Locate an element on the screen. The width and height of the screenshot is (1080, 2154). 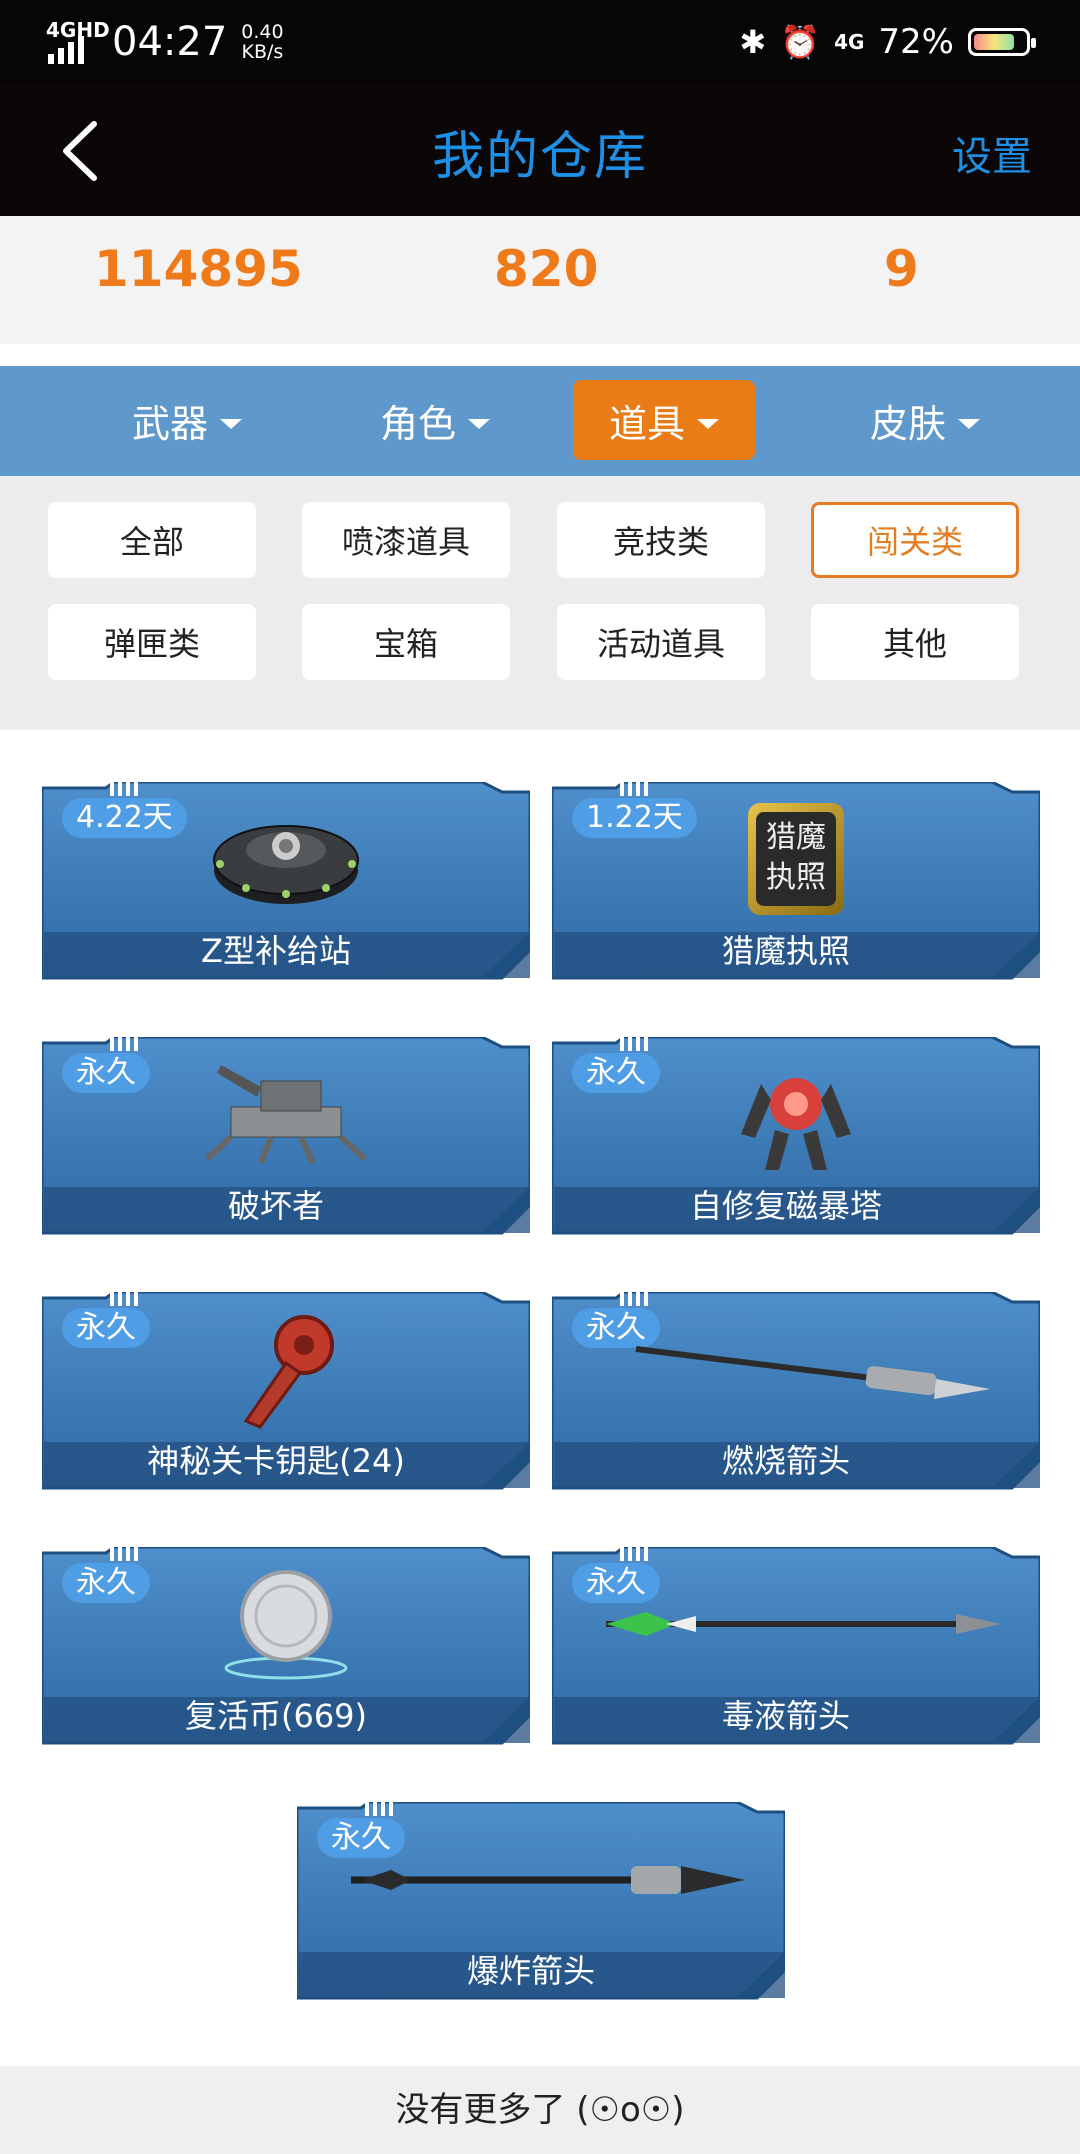
tab-weapons: 武器 is located at coordinates (187, 420).